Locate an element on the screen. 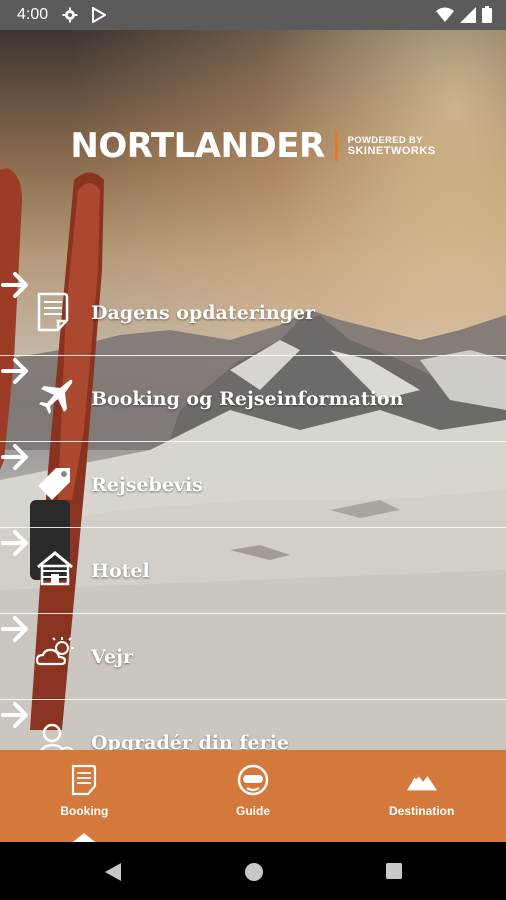 This screenshot has width=506, height=900. battery-icon is located at coordinates (487, 17).